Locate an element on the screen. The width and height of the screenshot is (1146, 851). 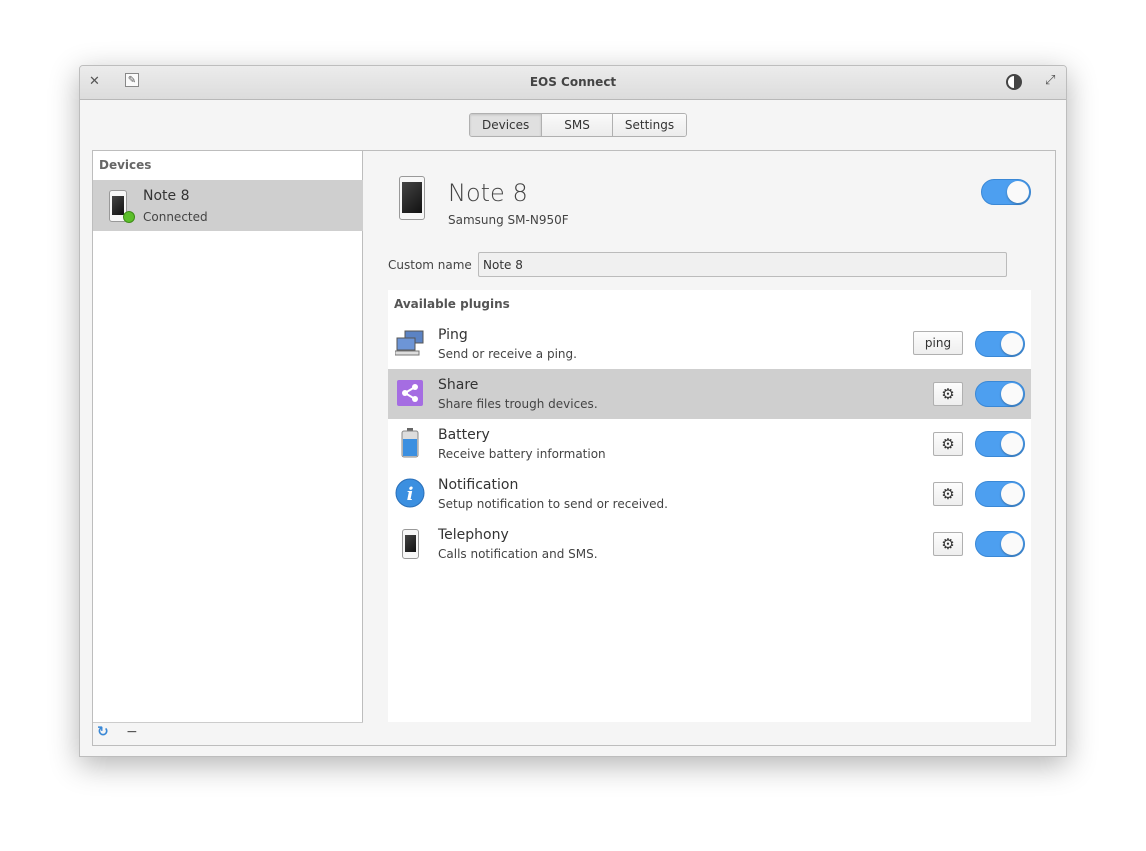
view-switcher: Devices SMS Settings is located at coordinates (578, 125).